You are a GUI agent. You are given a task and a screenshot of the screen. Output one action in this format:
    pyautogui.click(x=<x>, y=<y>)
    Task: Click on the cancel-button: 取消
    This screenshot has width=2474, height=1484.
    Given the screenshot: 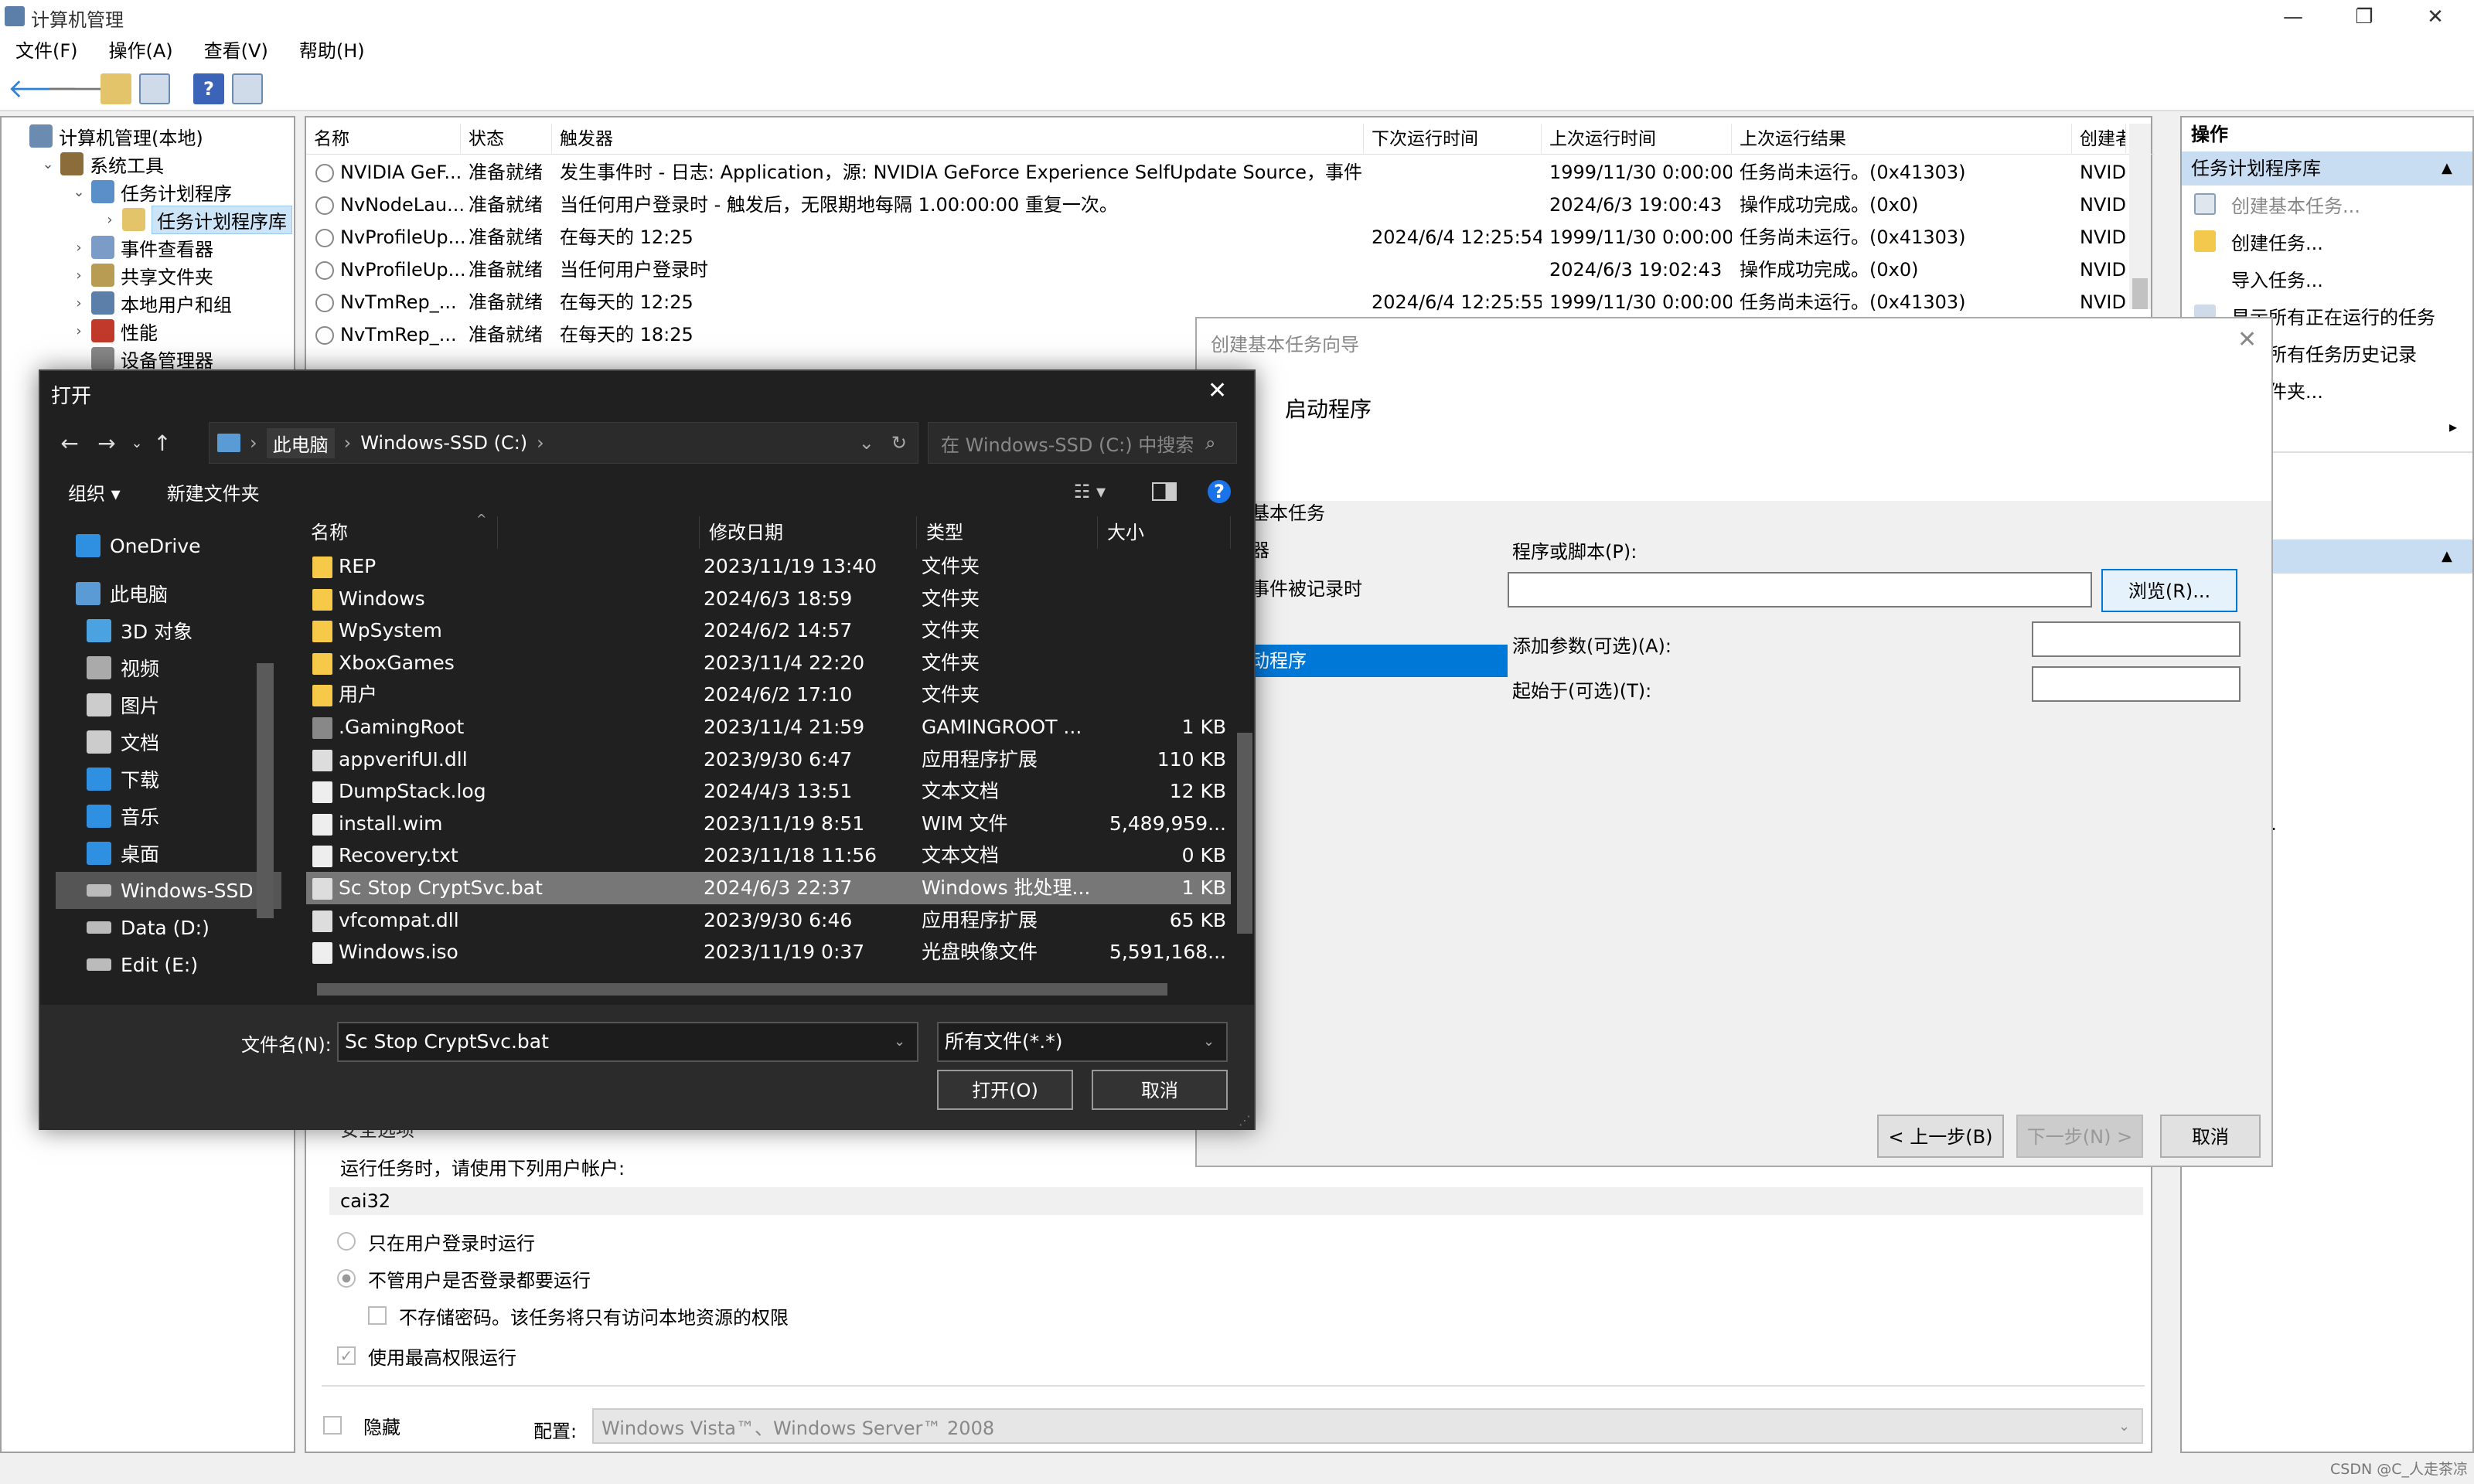 What is the action you would take?
    pyautogui.click(x=1160, y=1090)
    